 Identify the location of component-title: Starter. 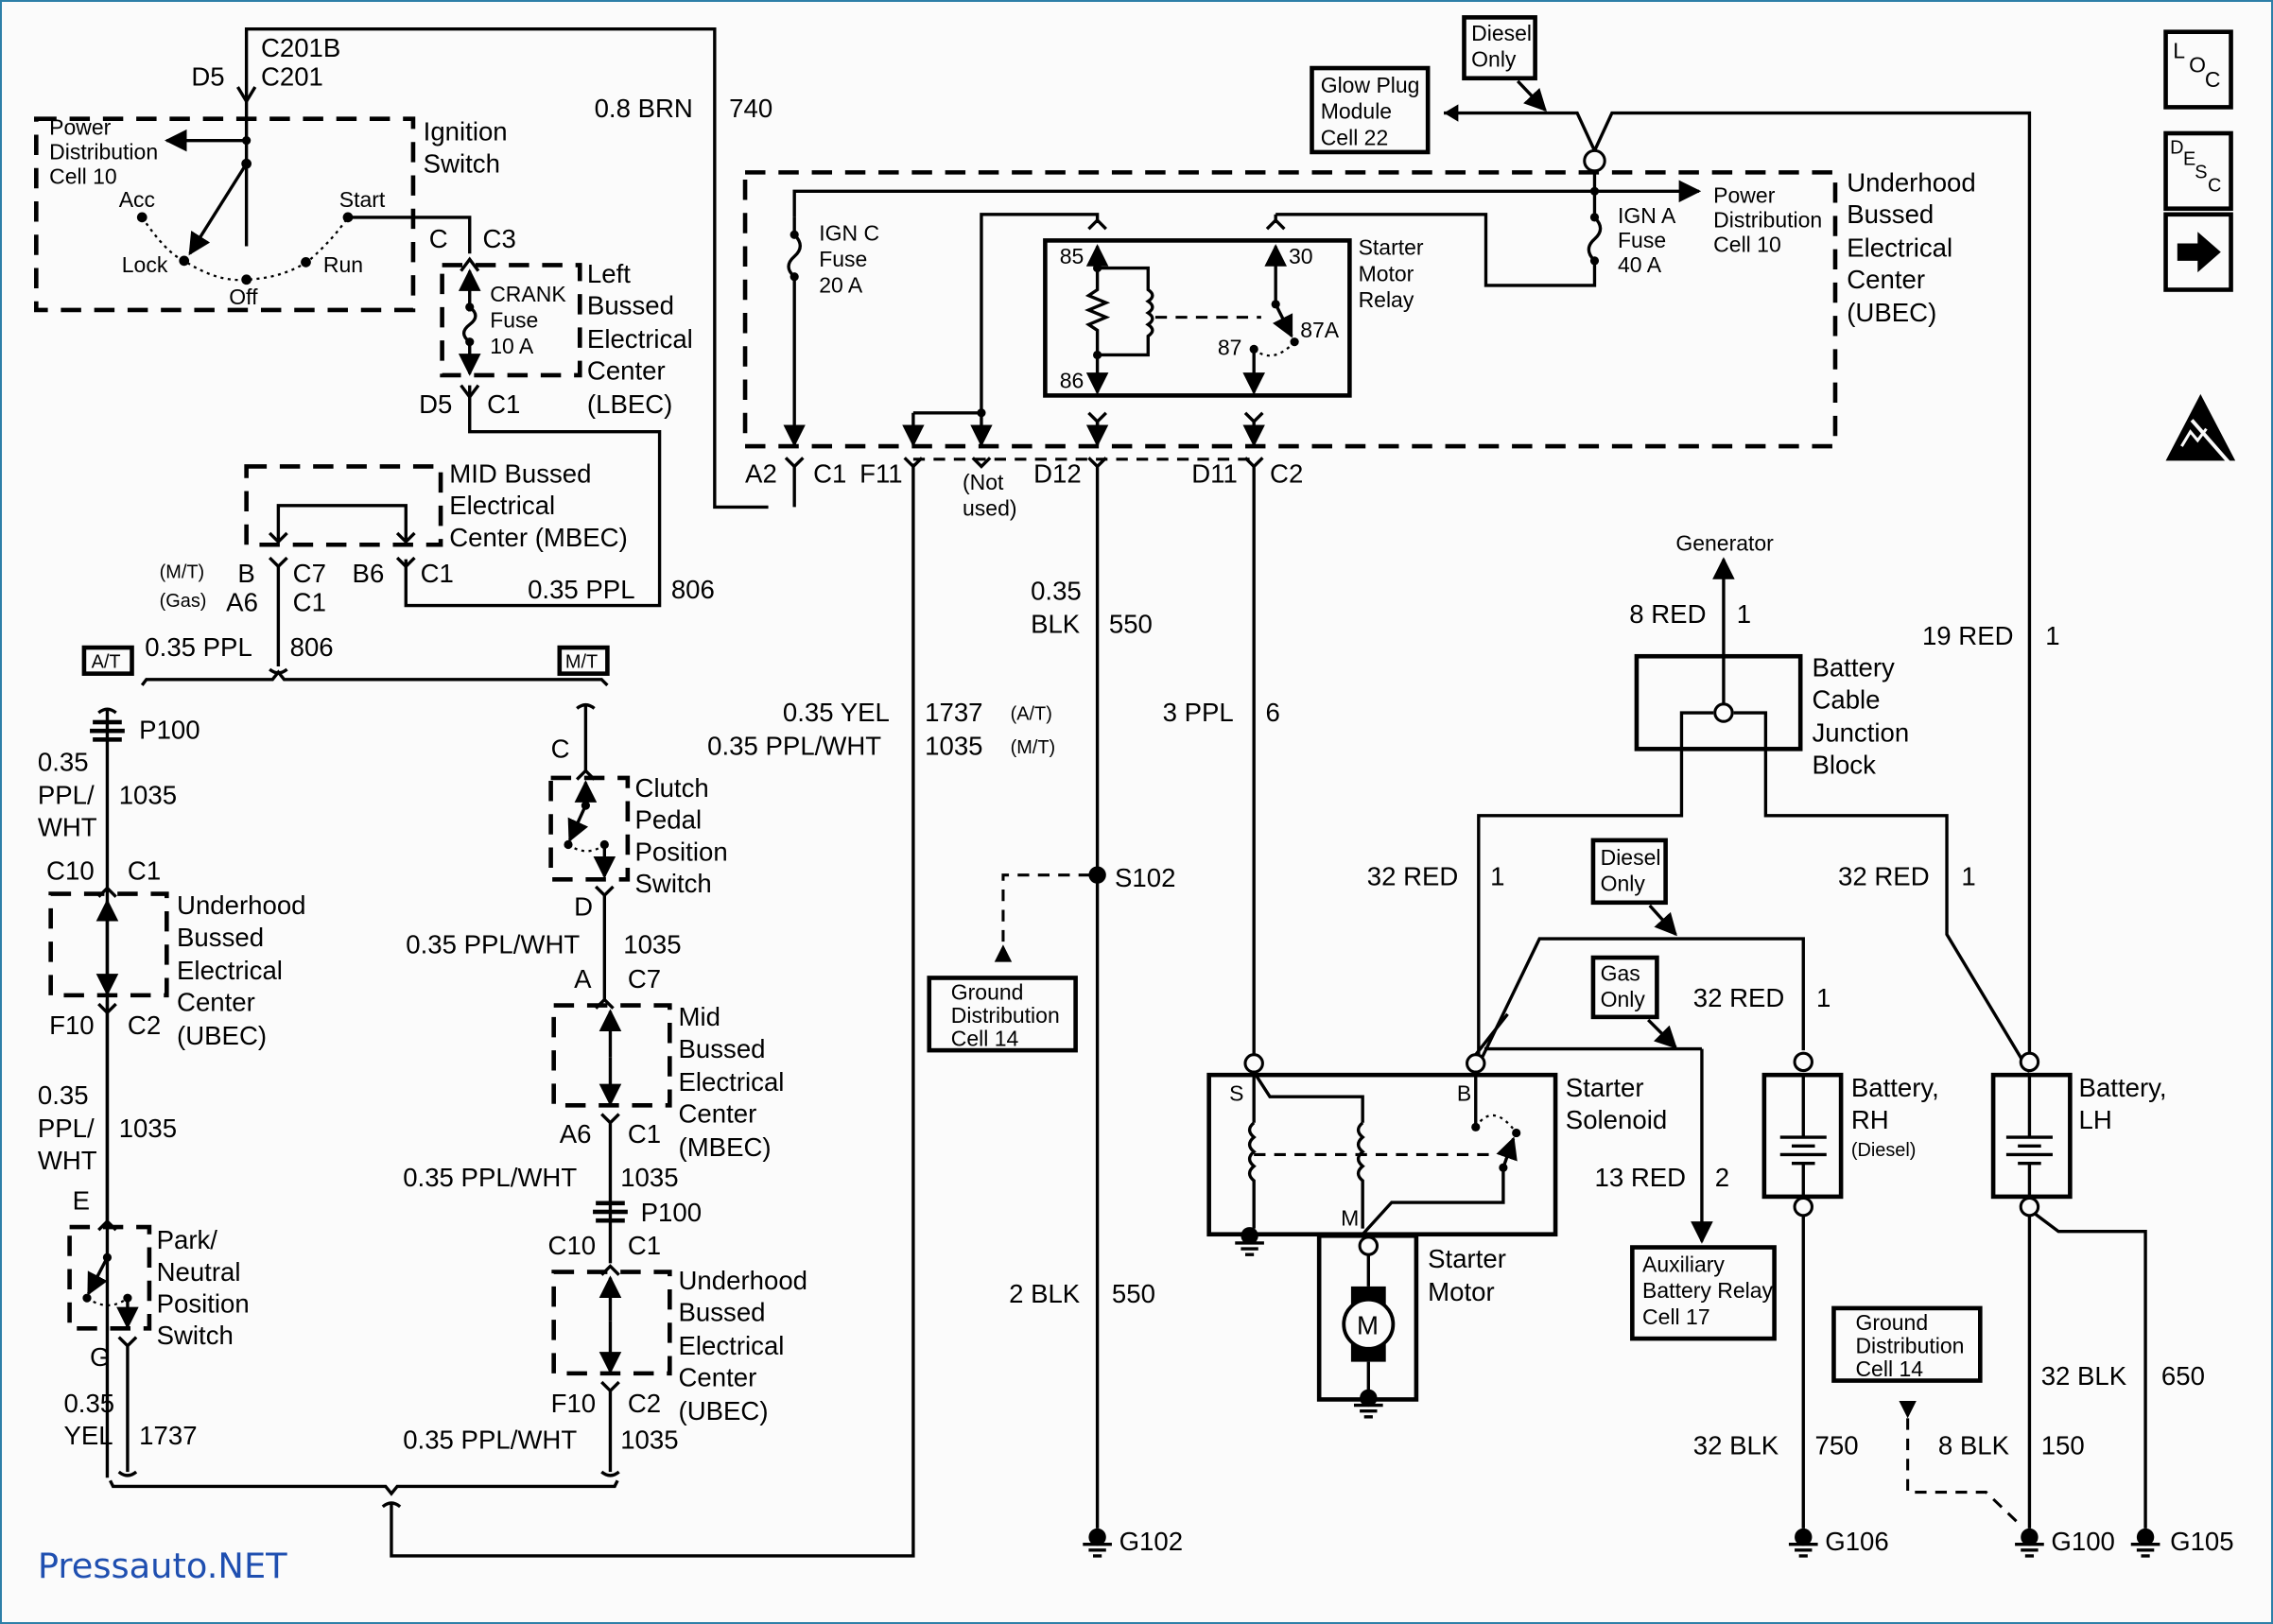
(1391, 247).